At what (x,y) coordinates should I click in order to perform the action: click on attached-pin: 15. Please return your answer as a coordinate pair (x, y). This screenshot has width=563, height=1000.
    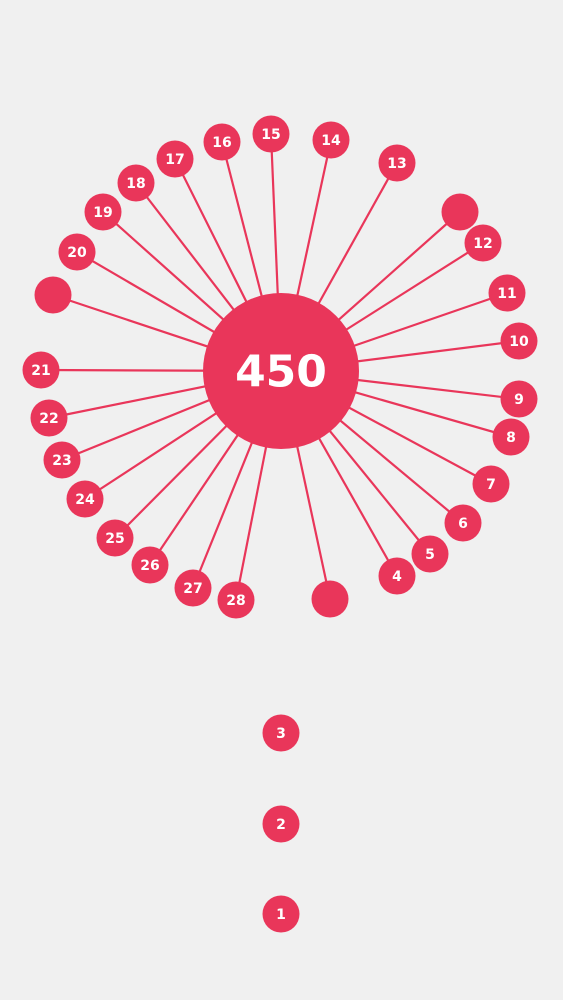
    Looking at the image, I should click on (271, 134).